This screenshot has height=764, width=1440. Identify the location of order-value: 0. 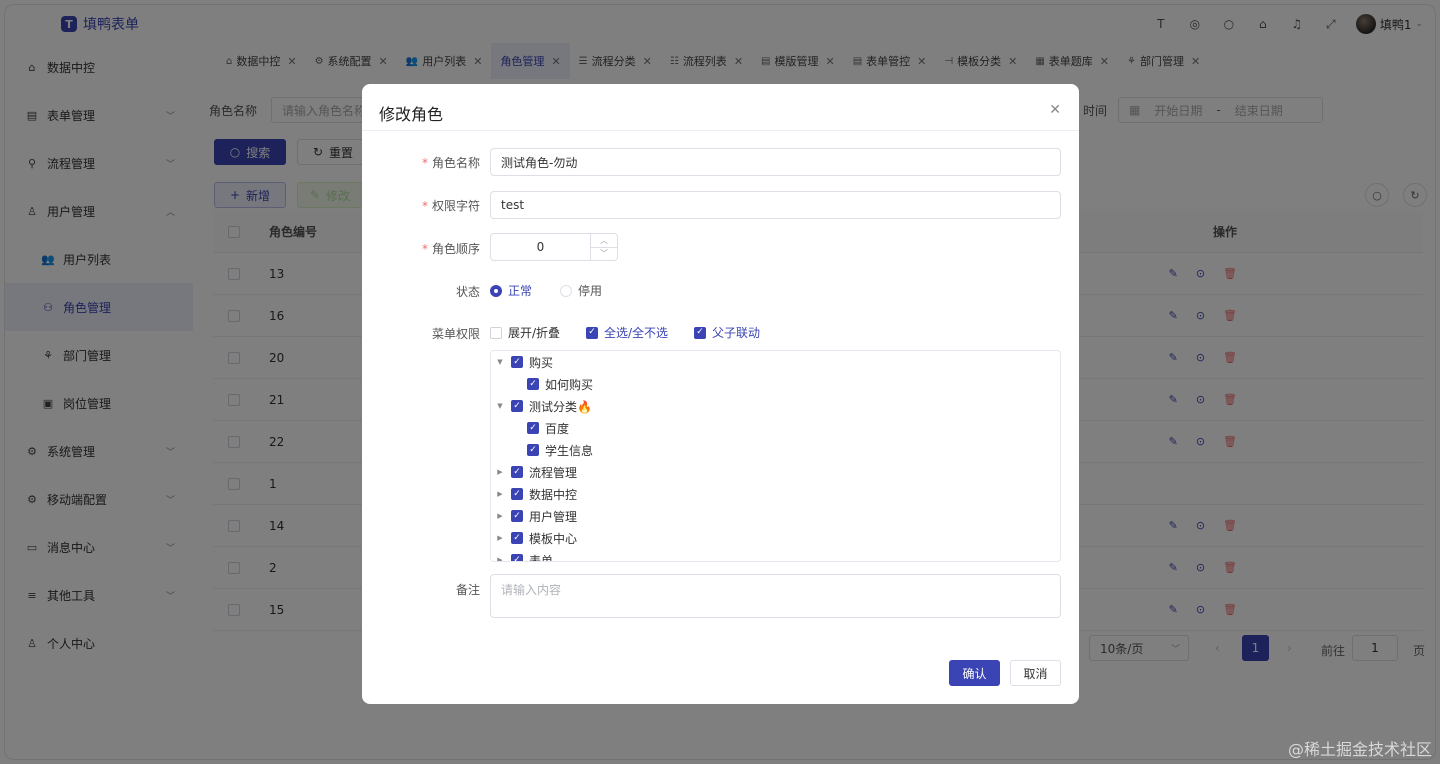
(540, 247).